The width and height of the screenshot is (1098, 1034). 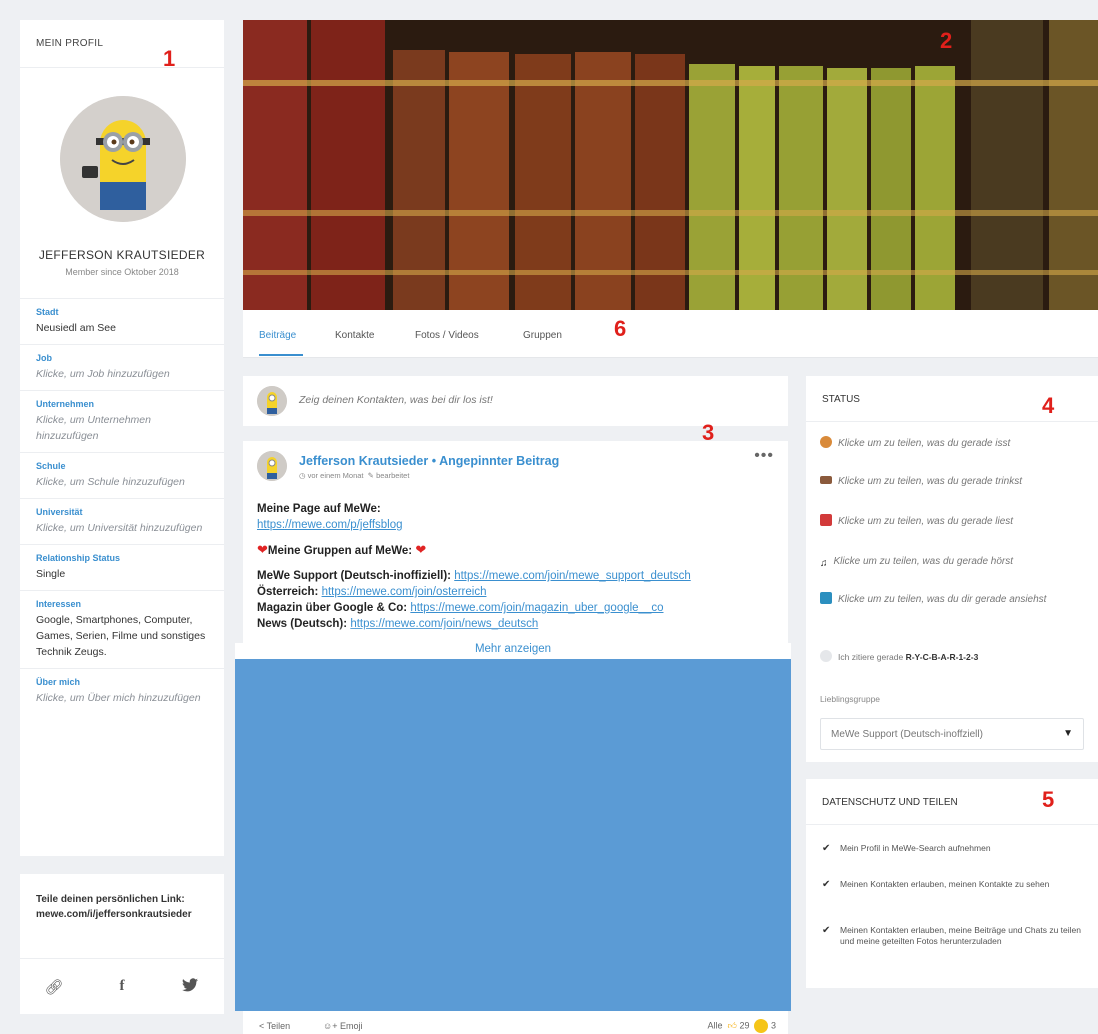 What do you see at coordinates (335, 475) in the screenshot?
I see `post-time: vor einem Monat` at bounding box center [335, 475].